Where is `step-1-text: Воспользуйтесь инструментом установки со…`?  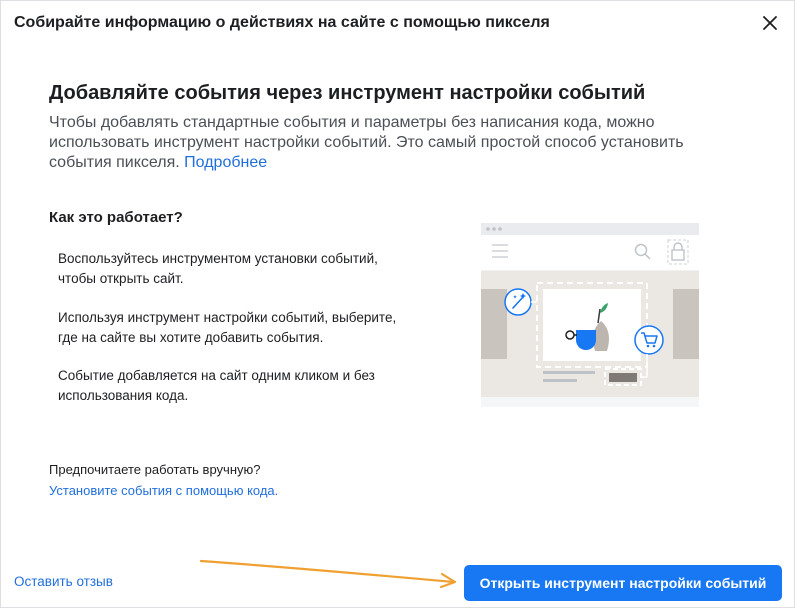
step-1-text: Воспользуйтесь инструментом установки со… is located at coordinates (218, 268).